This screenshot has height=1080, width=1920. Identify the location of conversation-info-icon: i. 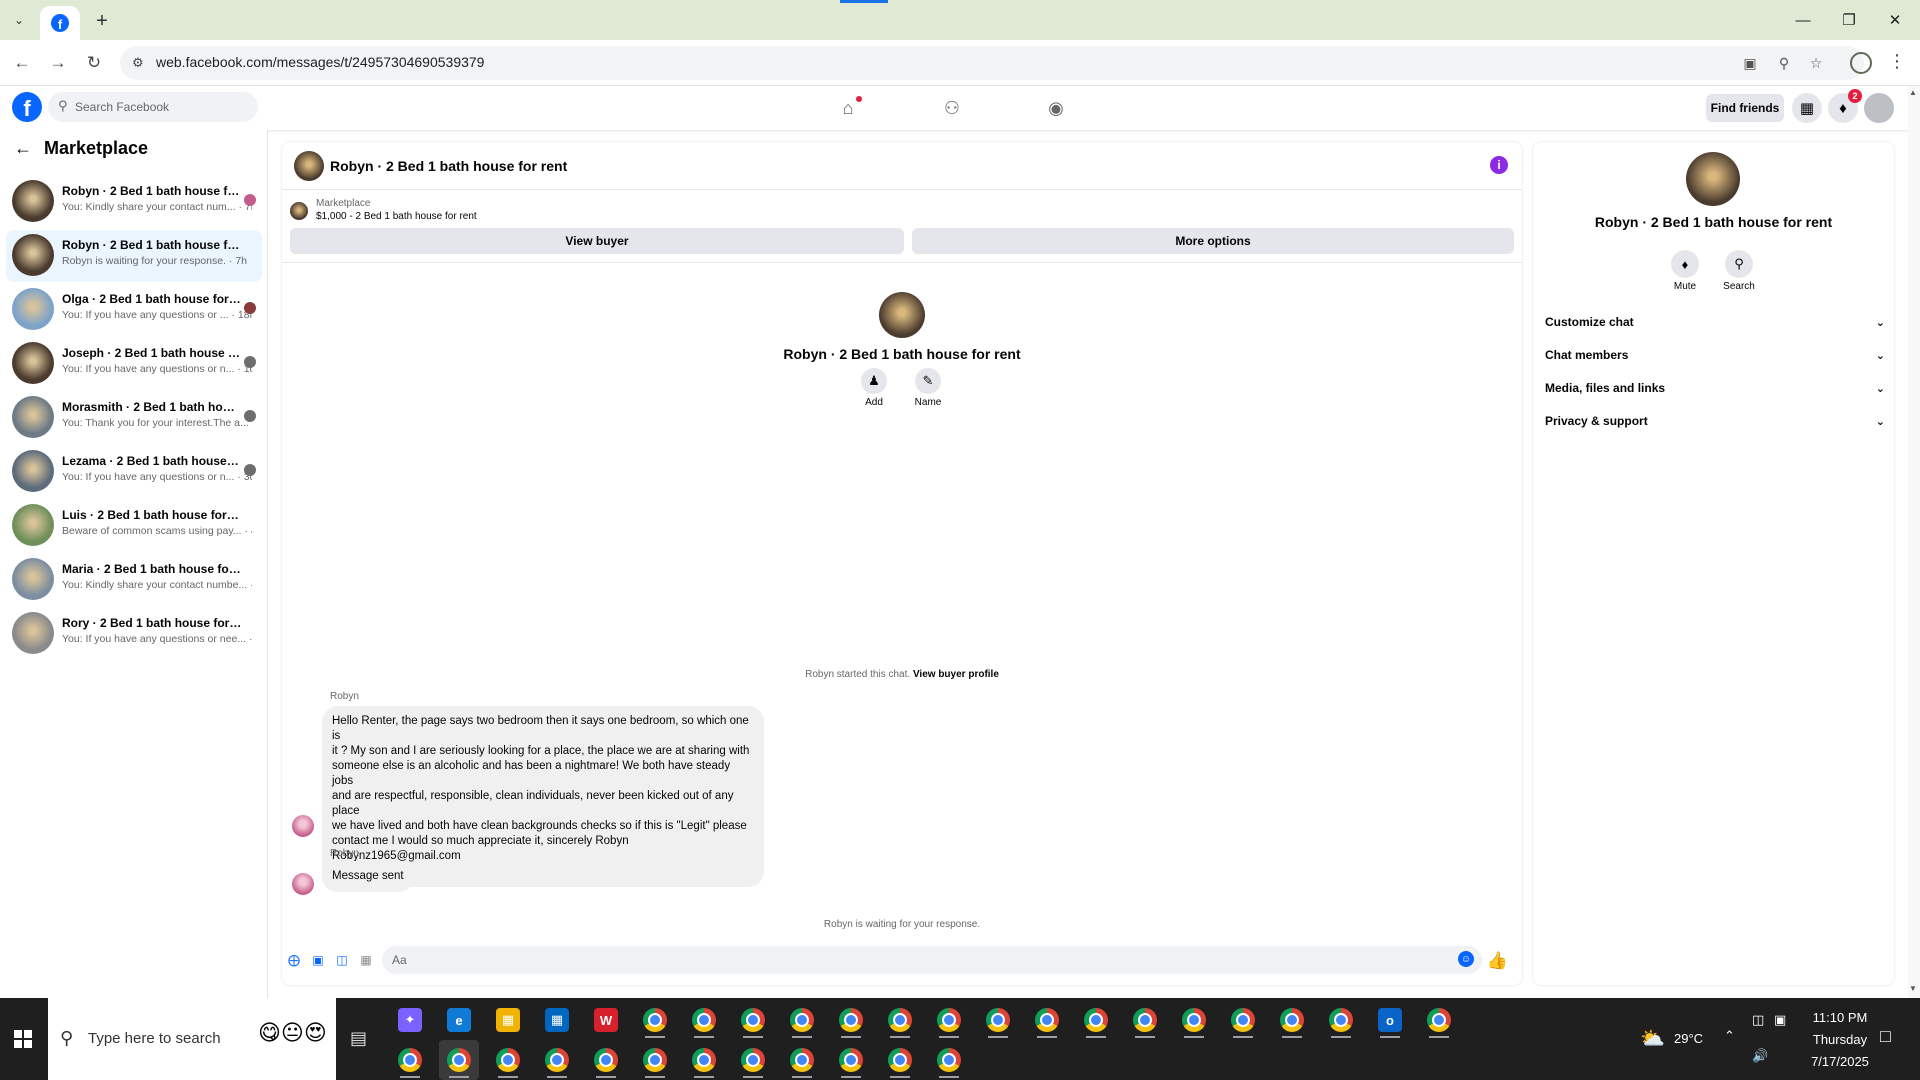
(1499, 165).